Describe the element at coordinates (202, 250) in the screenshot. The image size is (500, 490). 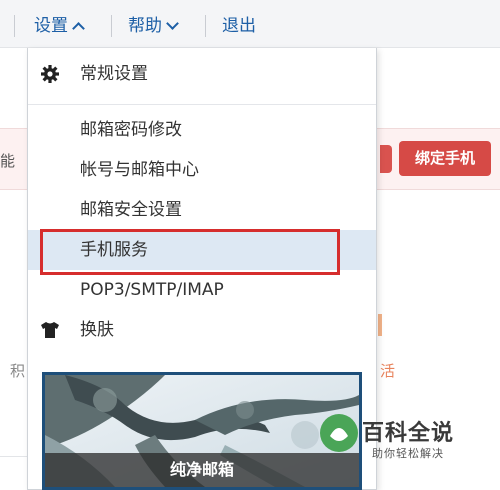
I see `menu-item-phone-service: 手机服务` at that location.